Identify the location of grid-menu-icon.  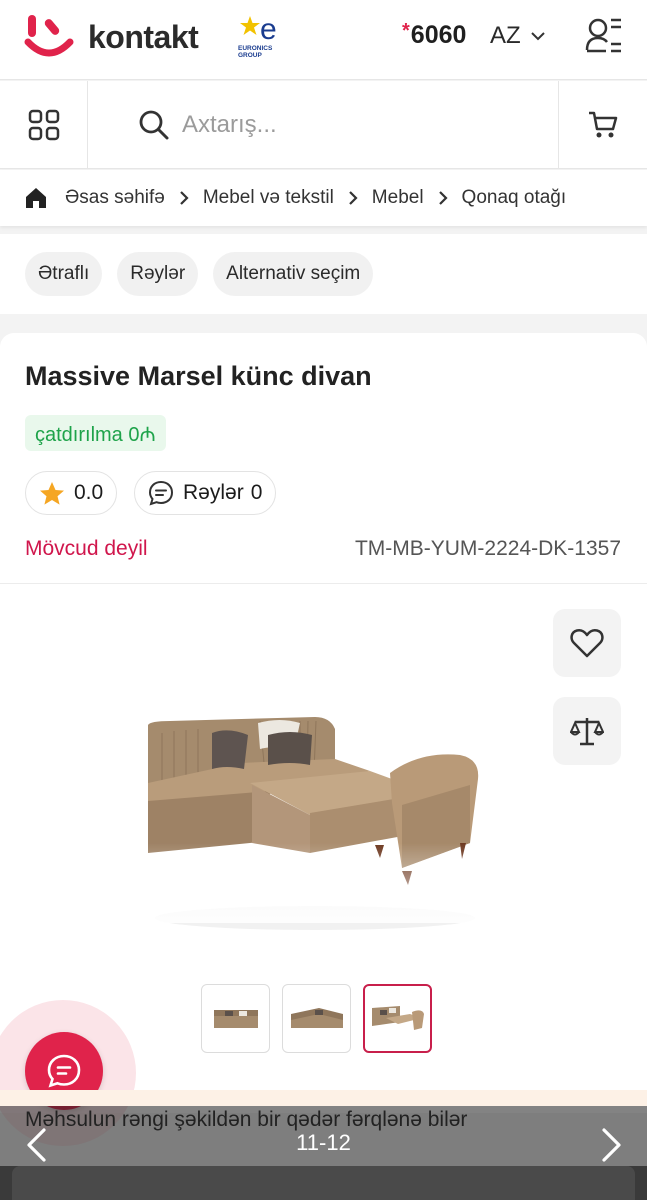
(43, 125).